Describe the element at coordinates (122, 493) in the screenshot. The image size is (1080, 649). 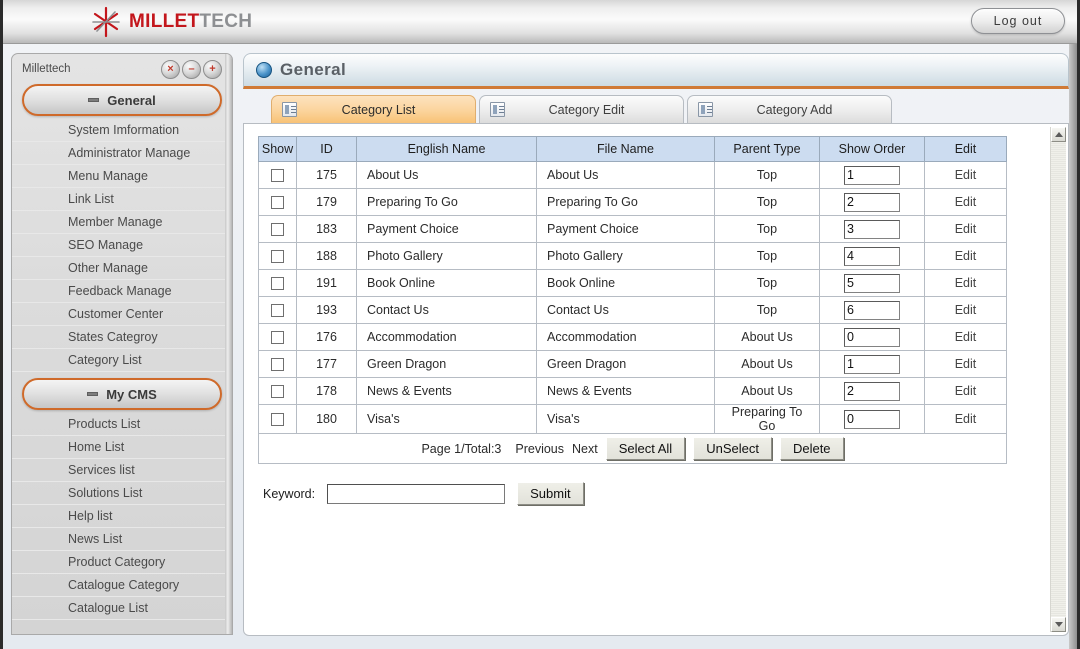
I see `sidebar-item-solutions-list: Solutions List` at that location.